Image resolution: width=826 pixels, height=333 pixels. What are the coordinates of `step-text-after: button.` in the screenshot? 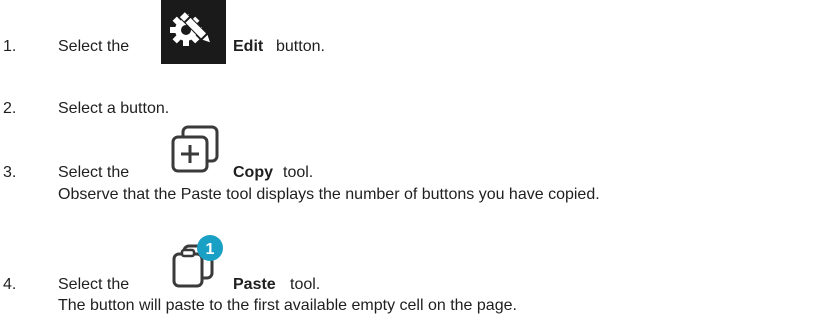 It's located at (300, 46).